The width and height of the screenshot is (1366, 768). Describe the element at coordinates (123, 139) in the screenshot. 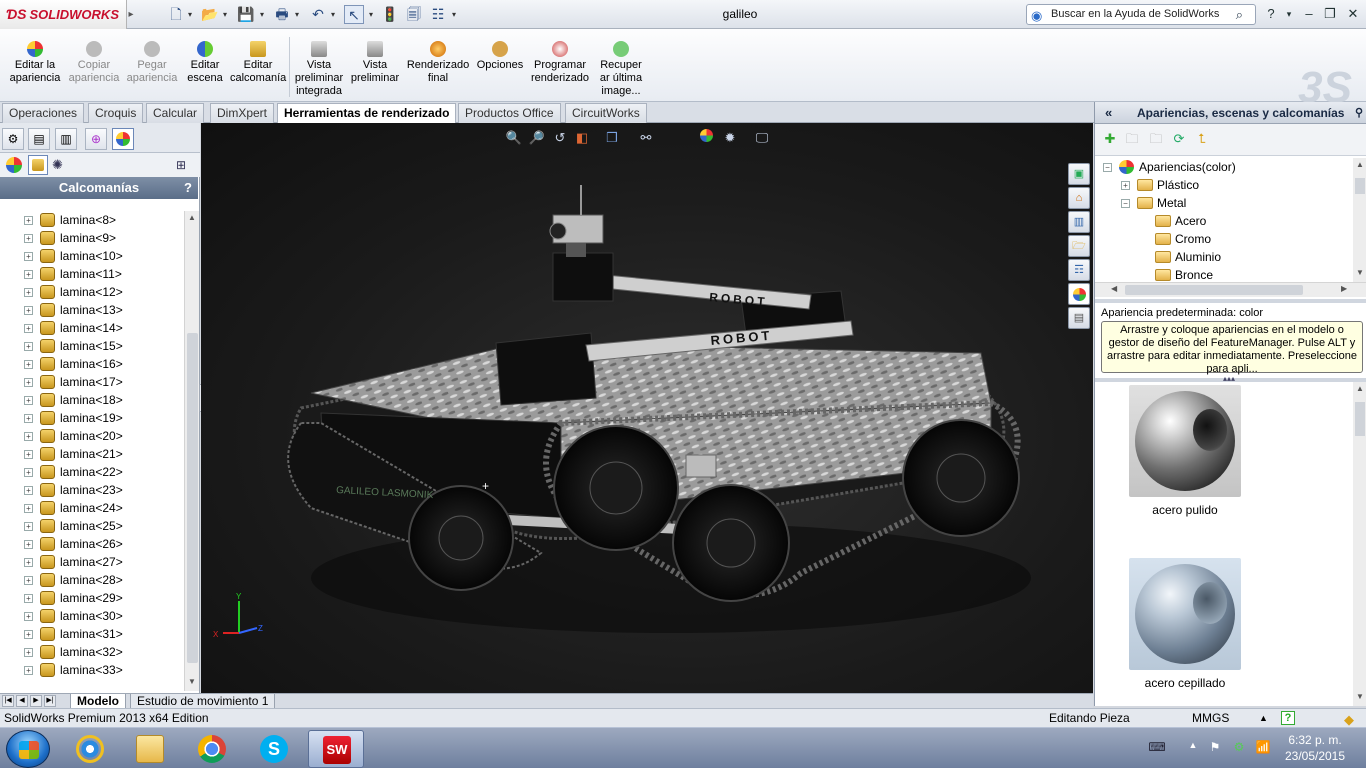

I see `displaymanager-tab-icon` at that location.